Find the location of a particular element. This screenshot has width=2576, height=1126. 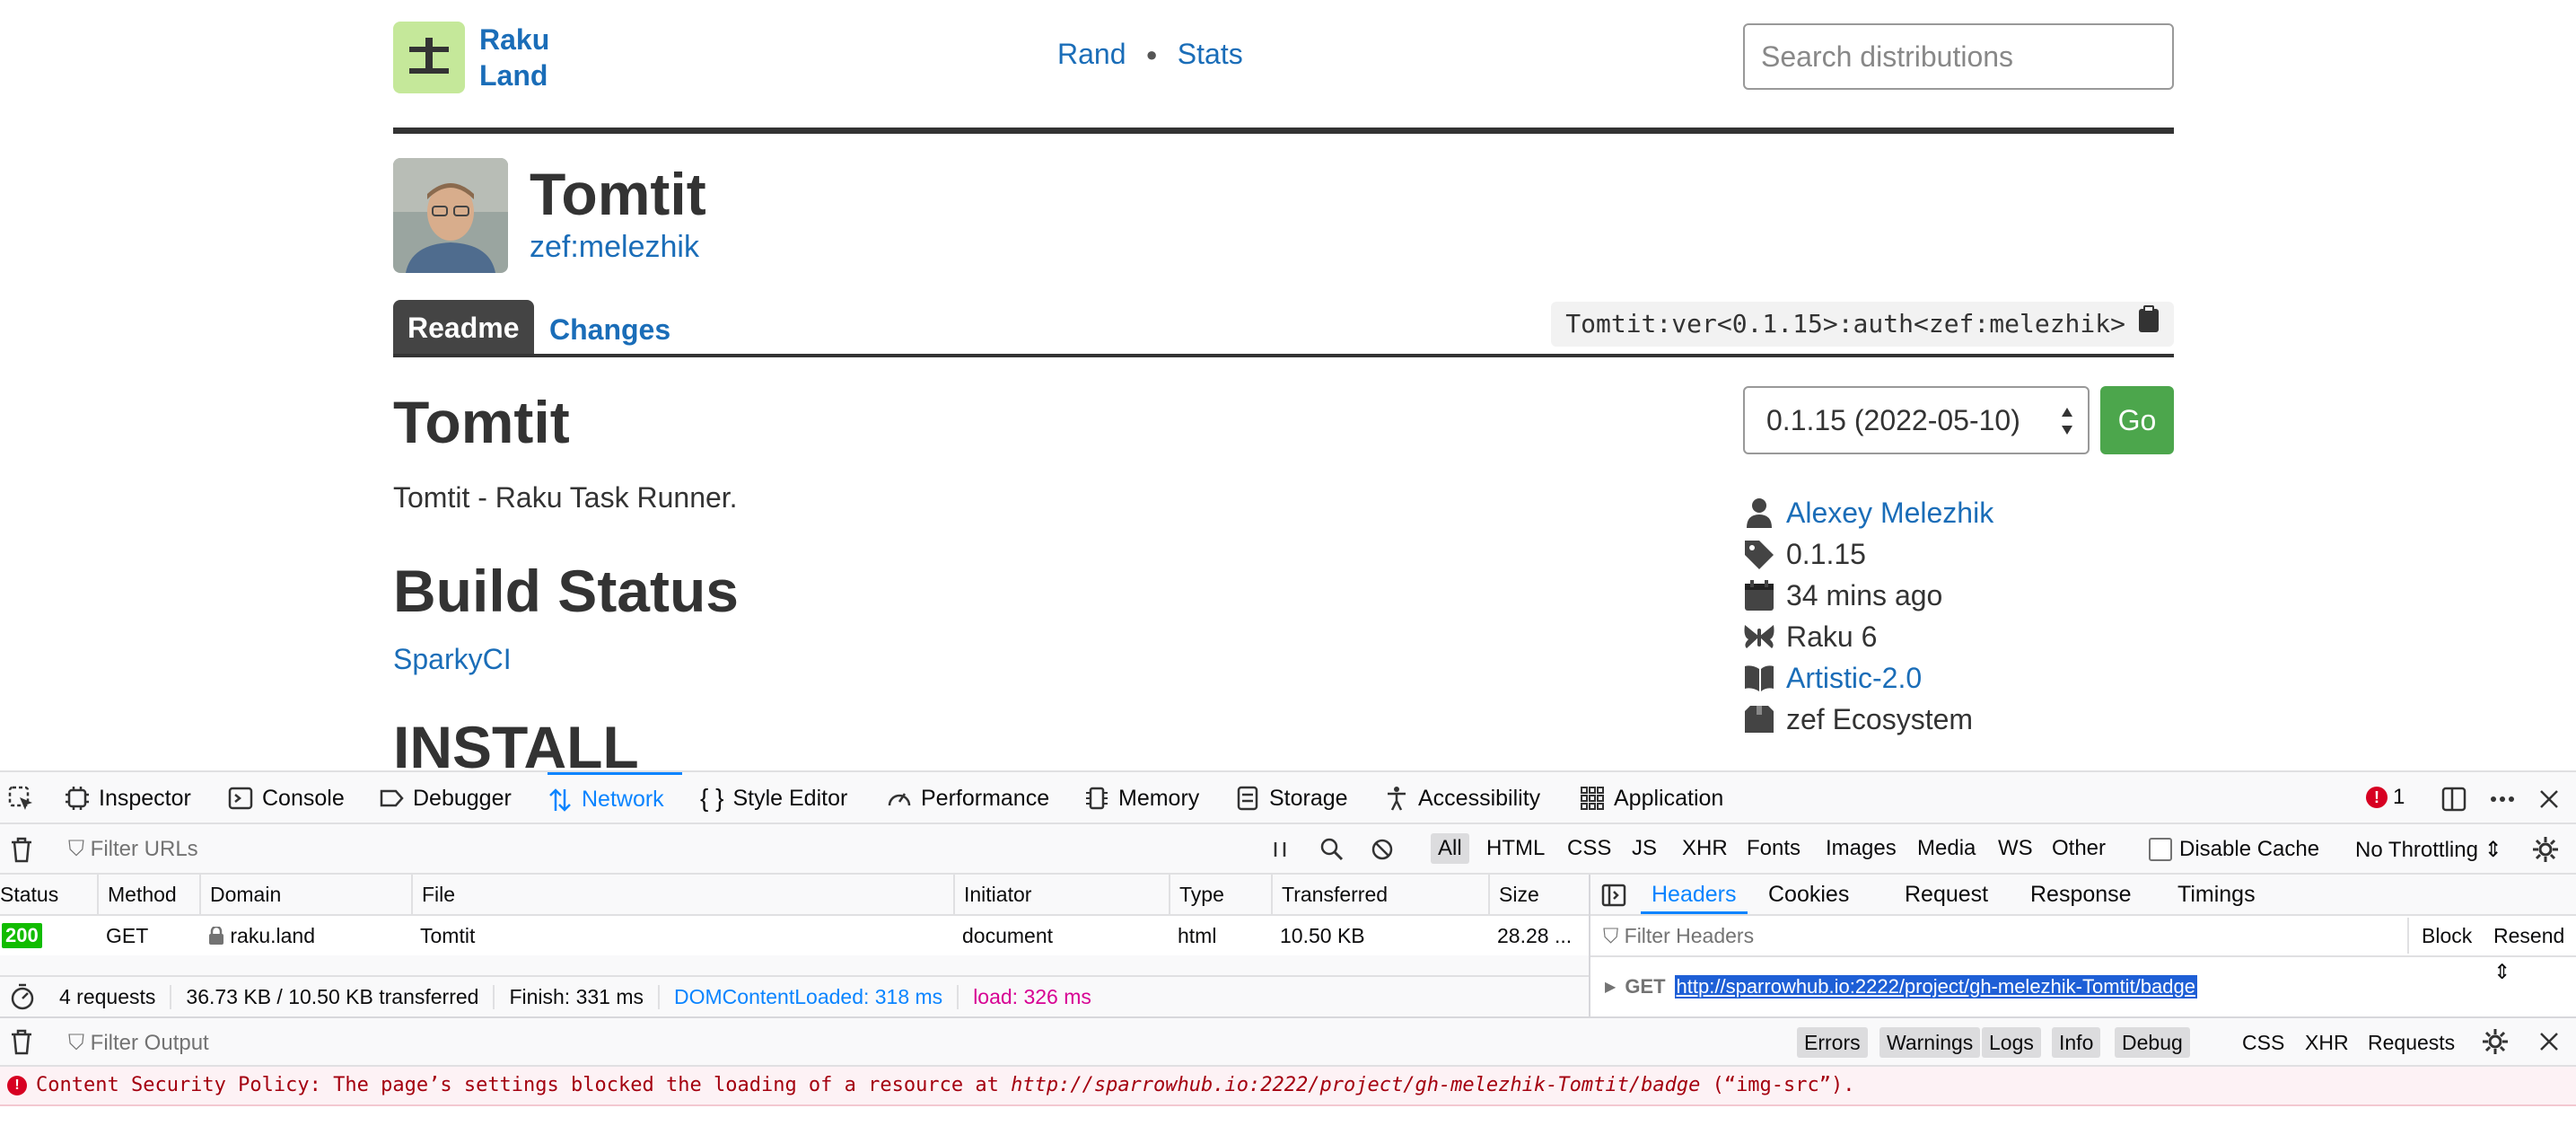

filter-urls-input: ⛉ Filter URLs is located at coordinates (133, 849).